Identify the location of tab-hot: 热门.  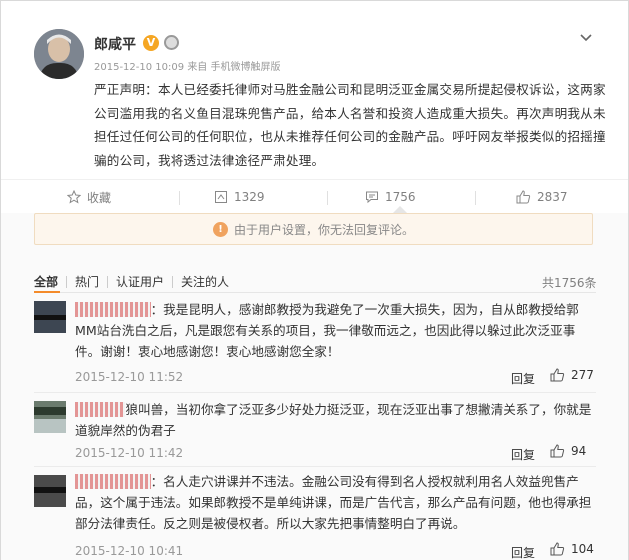
(92, 282).